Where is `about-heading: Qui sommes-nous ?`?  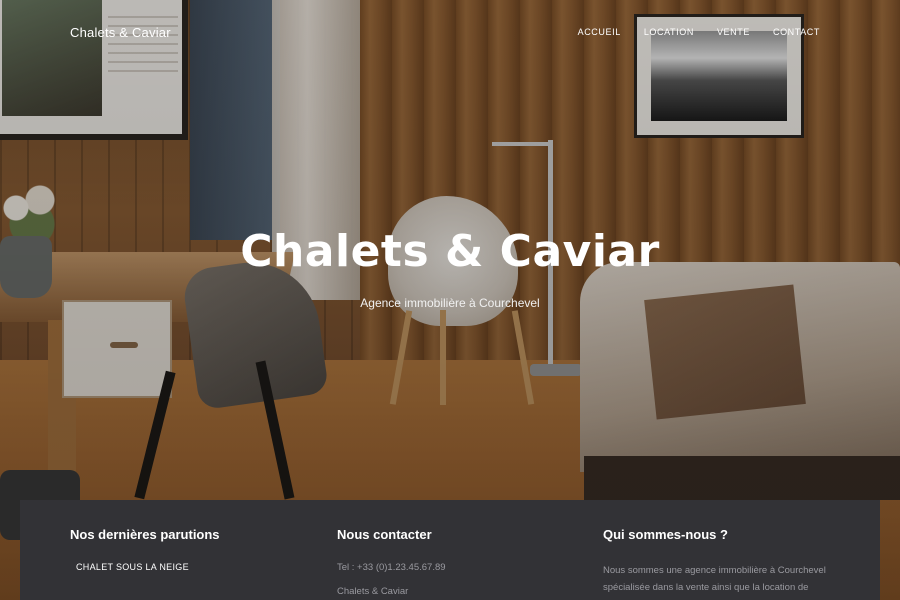 about-heading: Qui sommes-nous ? is located at coordinates (665, 534).